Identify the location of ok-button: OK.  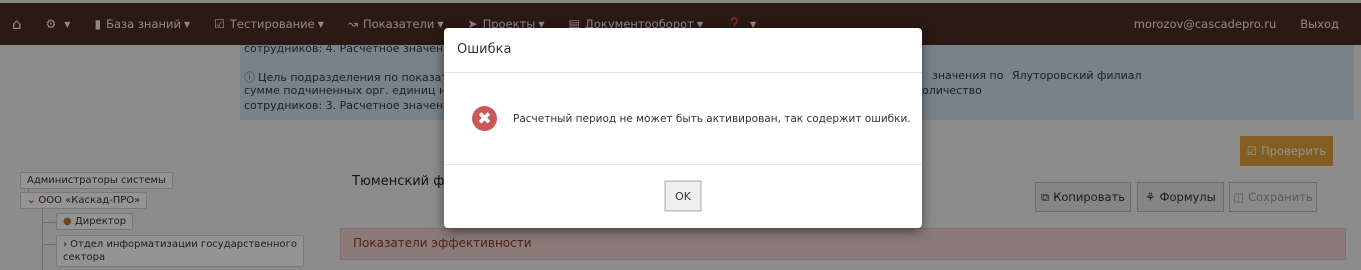
(683, 196).